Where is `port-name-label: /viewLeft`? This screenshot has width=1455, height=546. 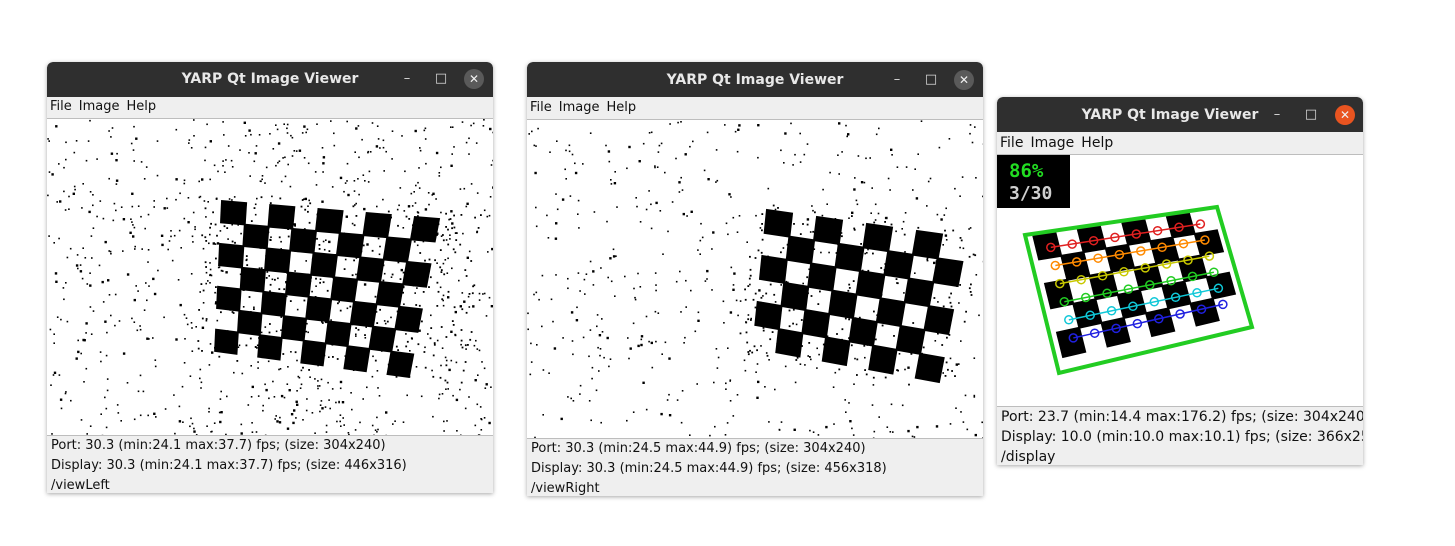
port-name-label: /viewLeft is located at coordinates (80, 485).